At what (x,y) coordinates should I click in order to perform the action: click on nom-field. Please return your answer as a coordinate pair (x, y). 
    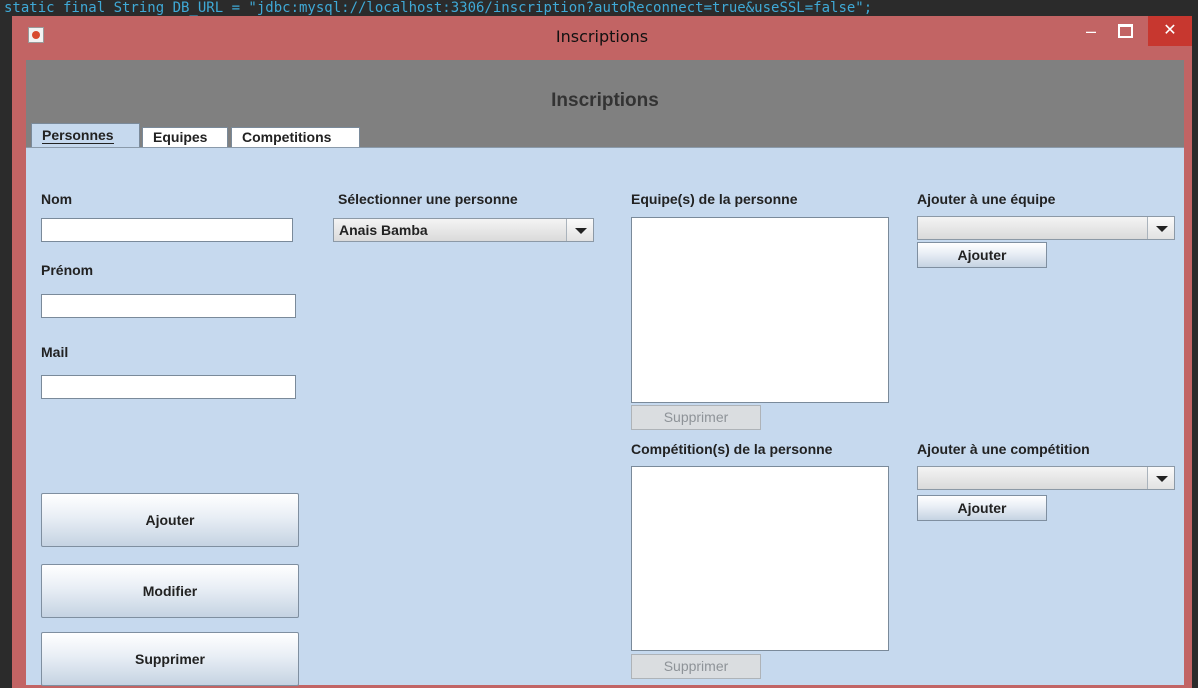
    Looking at the image, I should click on (167, 230).